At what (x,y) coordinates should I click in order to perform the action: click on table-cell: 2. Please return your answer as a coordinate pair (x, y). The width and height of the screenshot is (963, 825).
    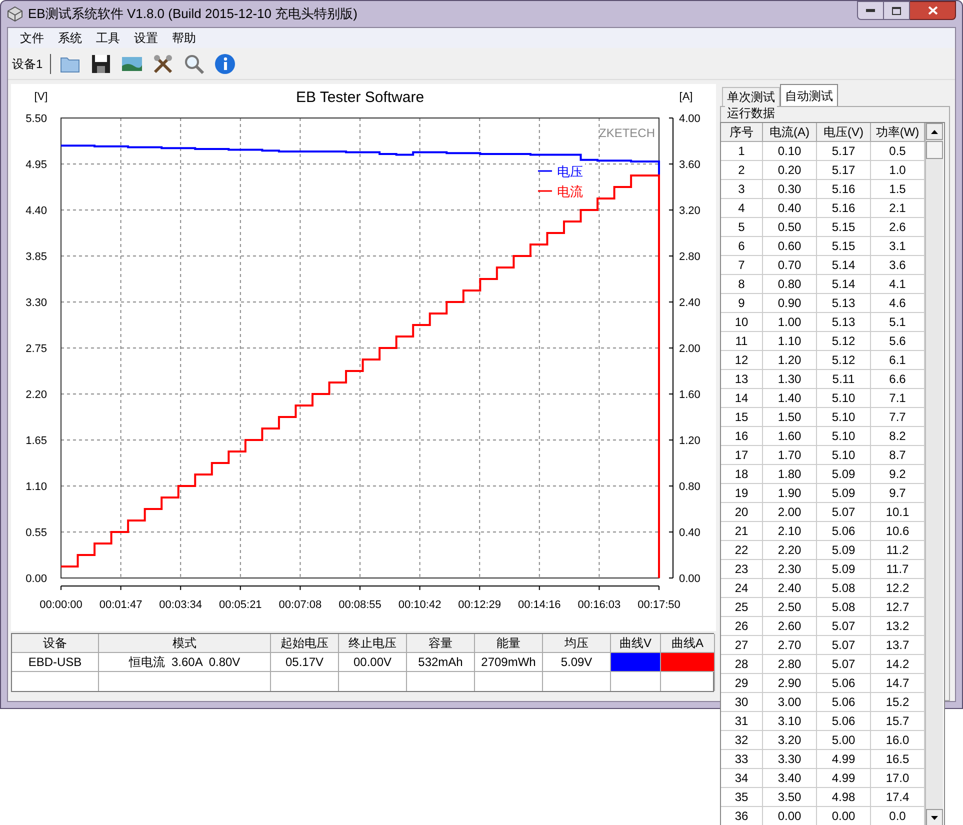
    Looking at the image, I should click on (742, 170).